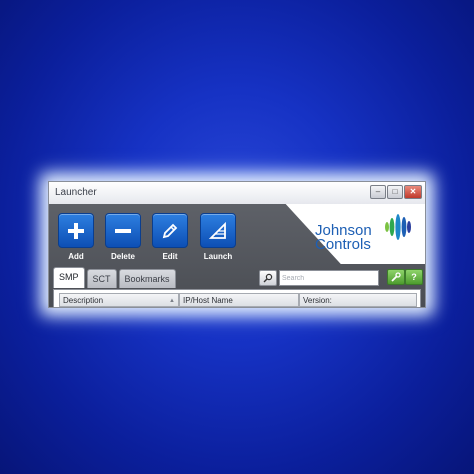  I want to click on pencil-icon, so click(170, 230).